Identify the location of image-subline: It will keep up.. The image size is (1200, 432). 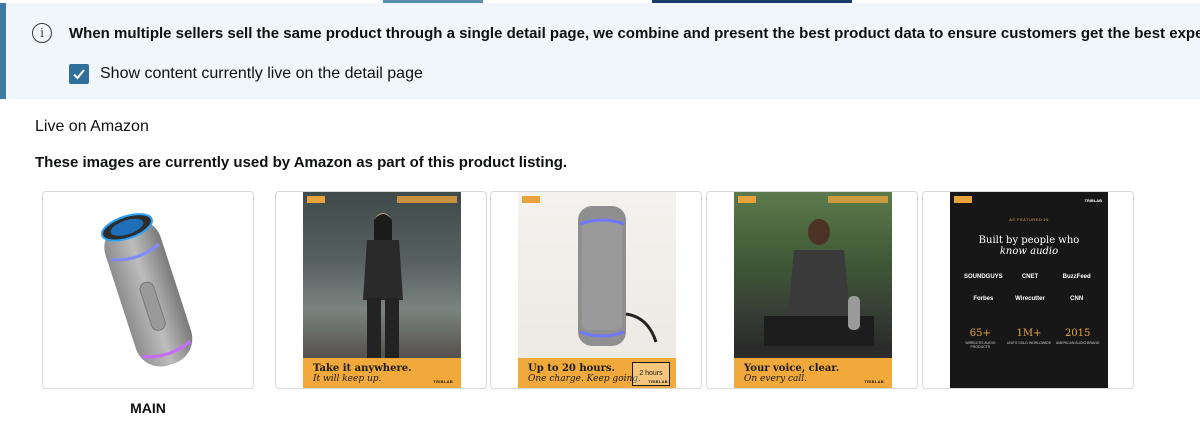
(347, 379).